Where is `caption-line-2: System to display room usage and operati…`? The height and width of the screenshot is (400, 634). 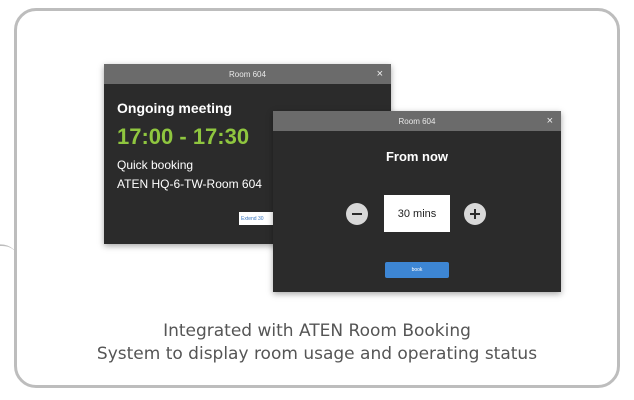 caption-line-2: System to display room usage and operati… is located at coordinates (317, 354).